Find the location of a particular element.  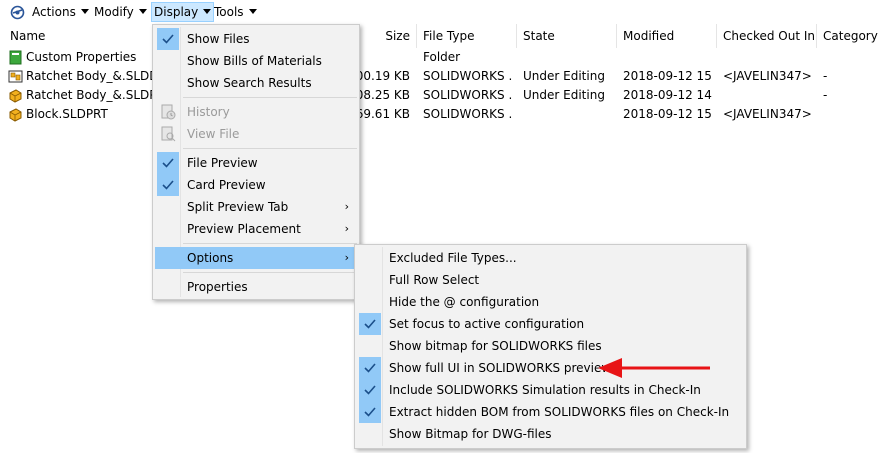

menu-item-show-files: Show Files is located at coordinates (256, 39).